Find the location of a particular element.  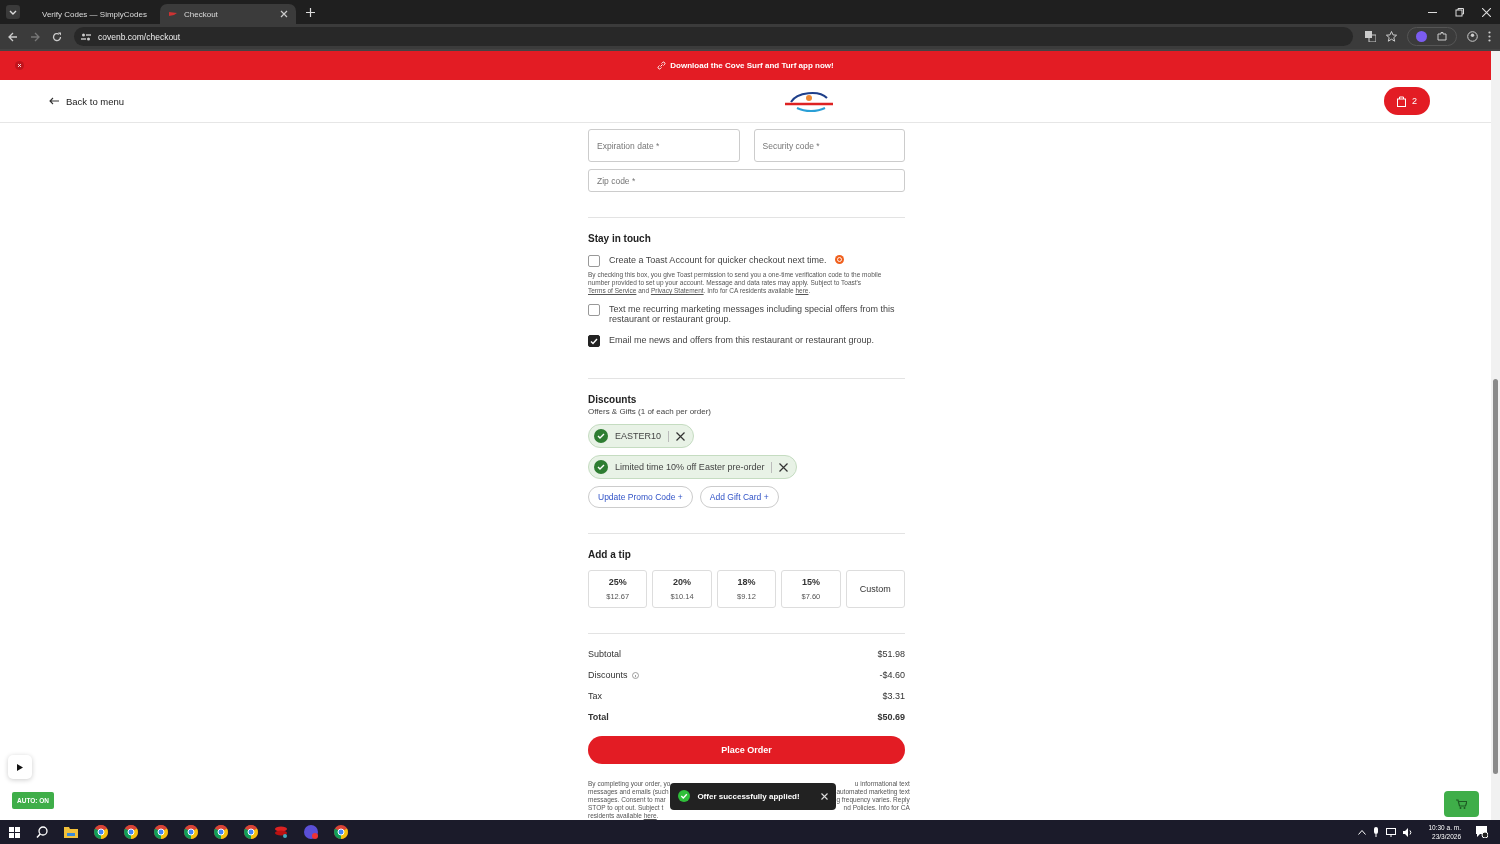

checkbox-label: Text me recurring marketing messages including special offers from this restaurant or restaurant group. is located at coordinates (752, 313).